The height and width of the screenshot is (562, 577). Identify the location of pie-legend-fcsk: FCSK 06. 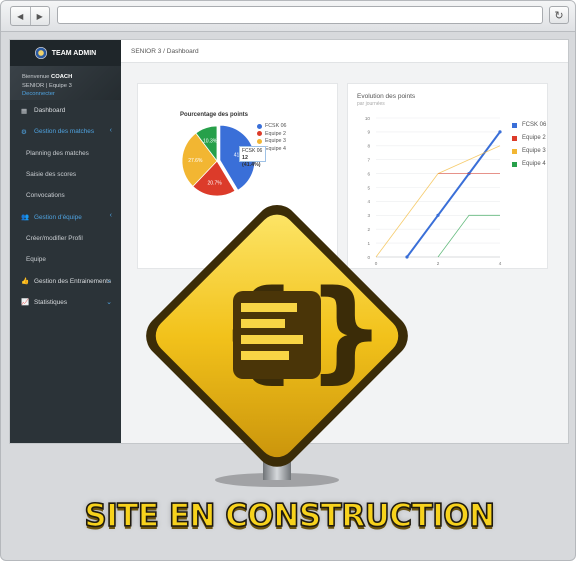
(272, 126).